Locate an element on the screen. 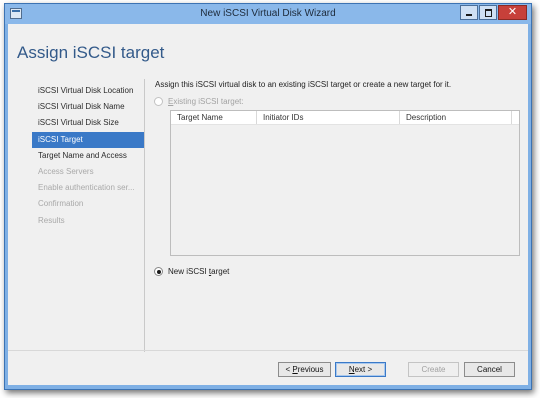  previous-button: < Previous is located at coordinates (304, 369).